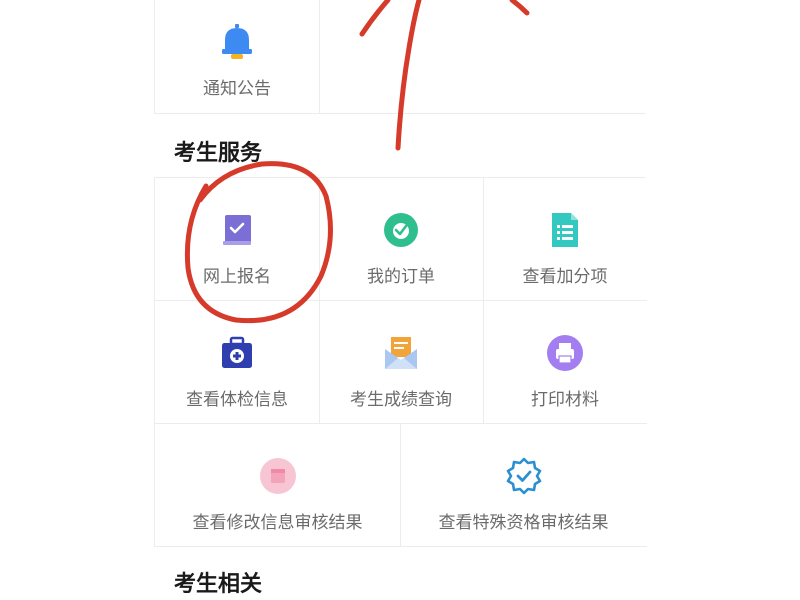 Image resolution: width=800 pixels, height=600 pixels. Describe the element at coordinates (277, 523) in the screenshot. I see `modify-info-review-label: 查看修改信息审核结果` at that location.